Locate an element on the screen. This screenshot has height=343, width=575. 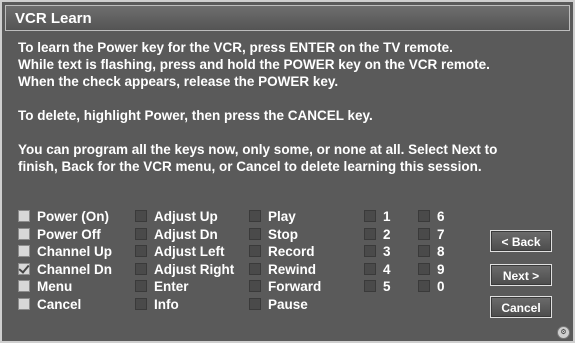
key-option-label: 4 is located at coordinates (387, 269).